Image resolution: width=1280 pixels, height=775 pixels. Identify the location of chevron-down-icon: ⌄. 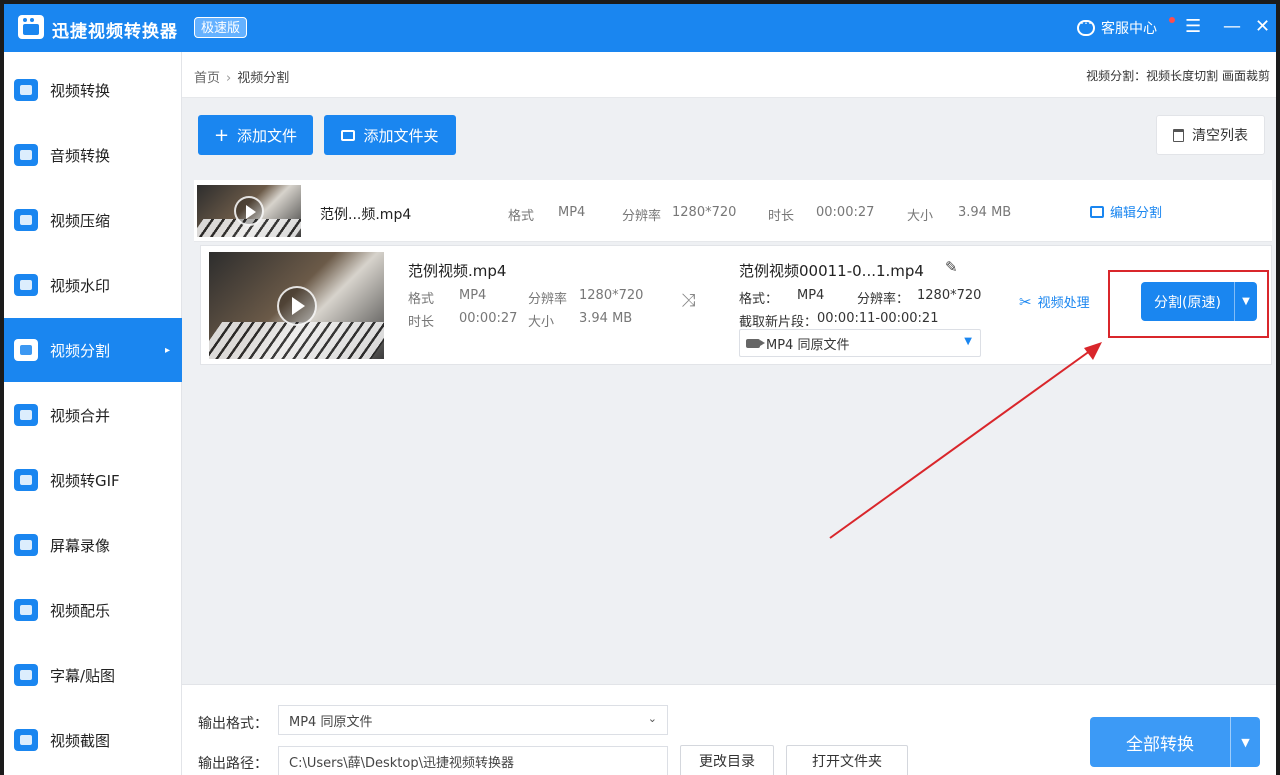
(652, 718).